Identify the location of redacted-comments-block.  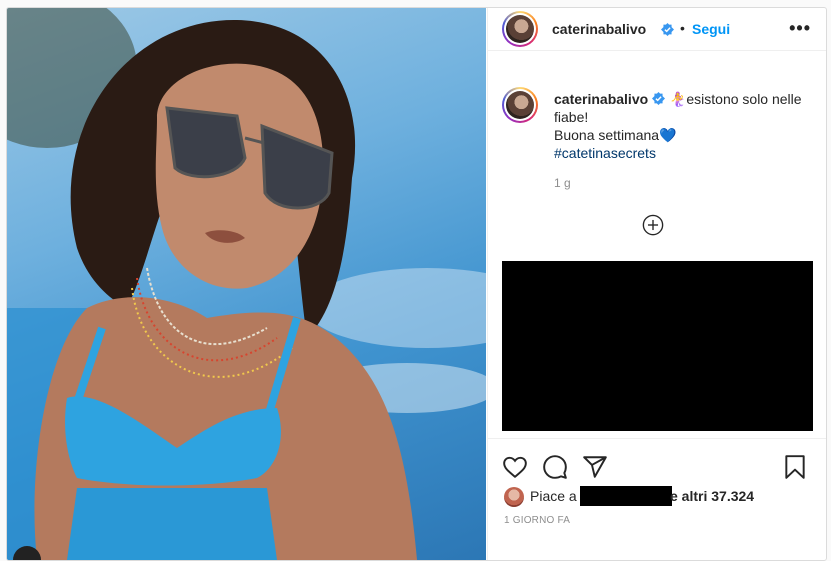
(657, 346).